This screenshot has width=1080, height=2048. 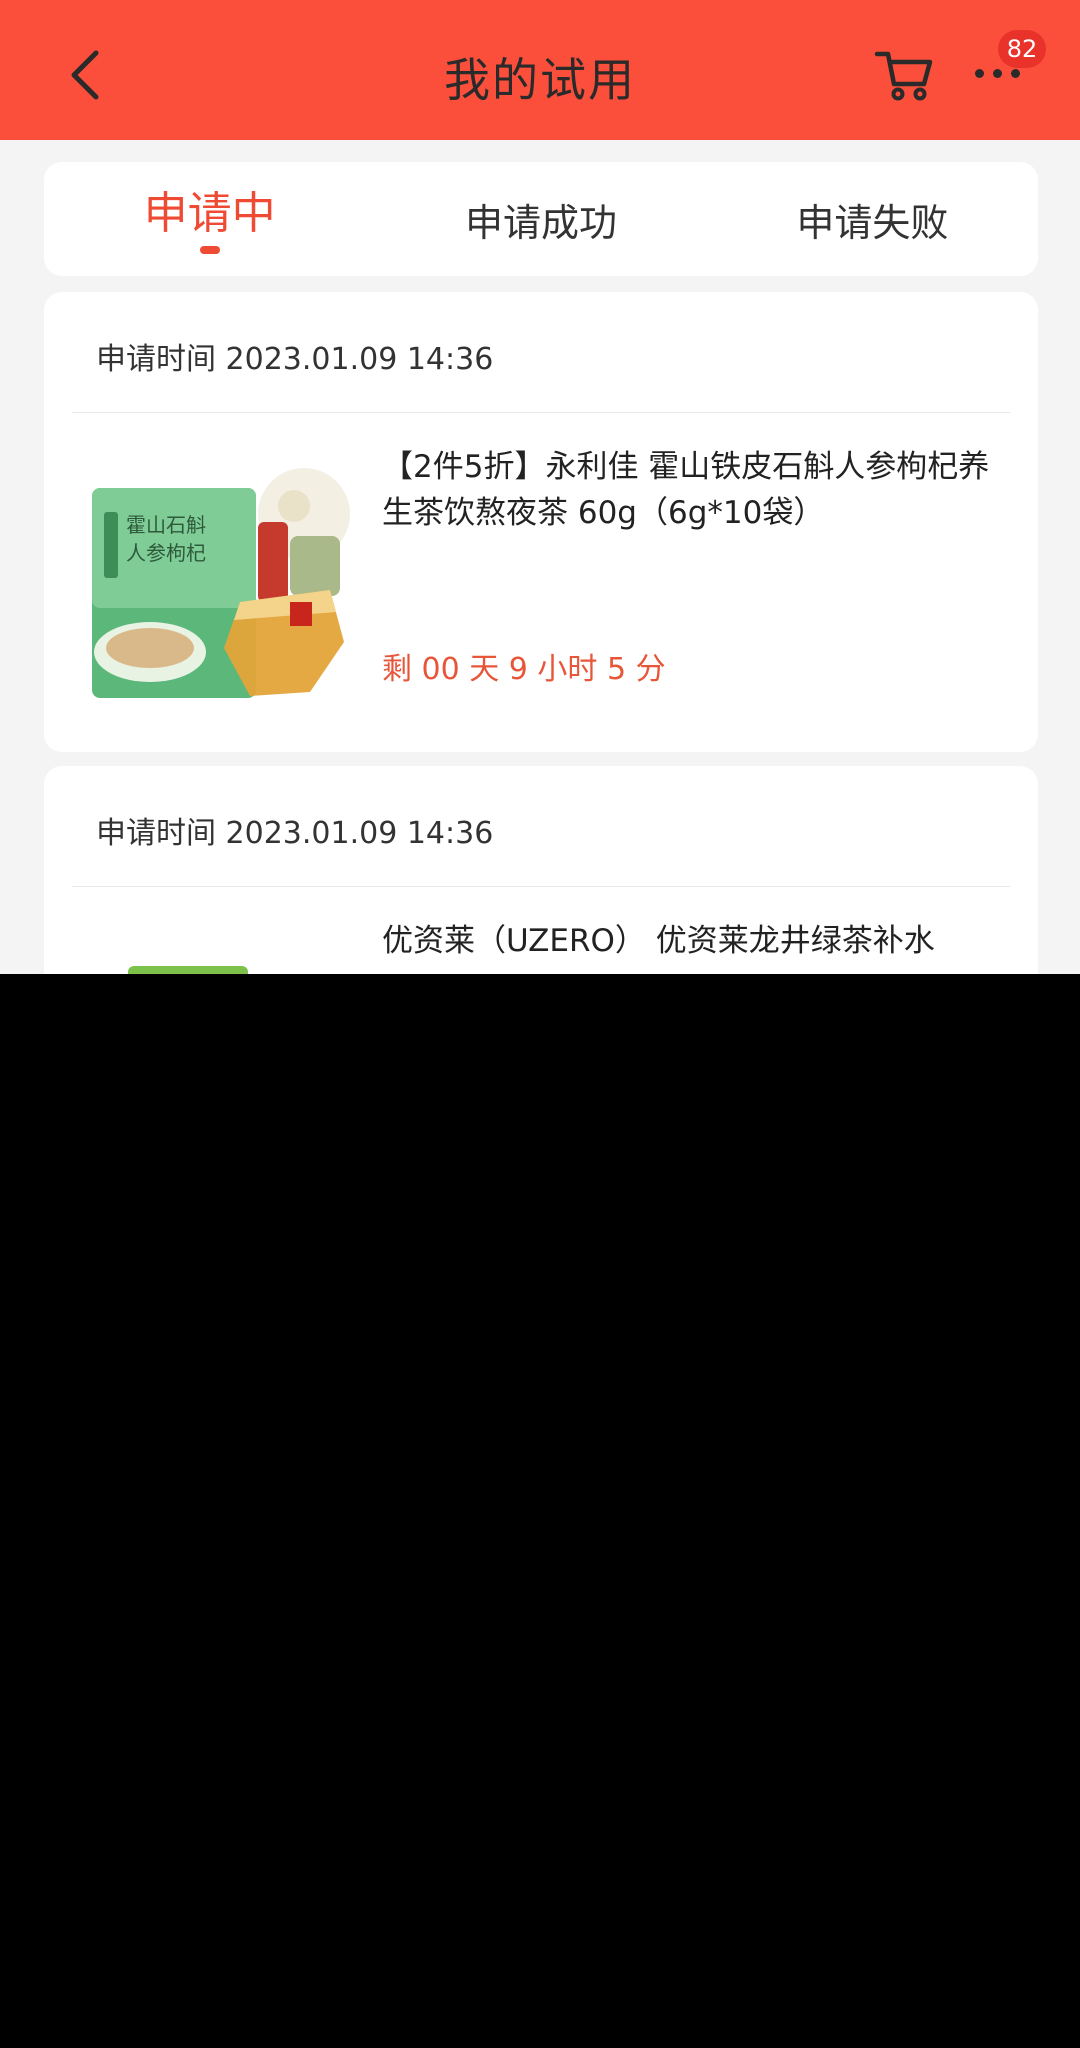 I want to click on product-tea-package-image: 霍山石斛 人参枸杞, so click(x=220, y=582).